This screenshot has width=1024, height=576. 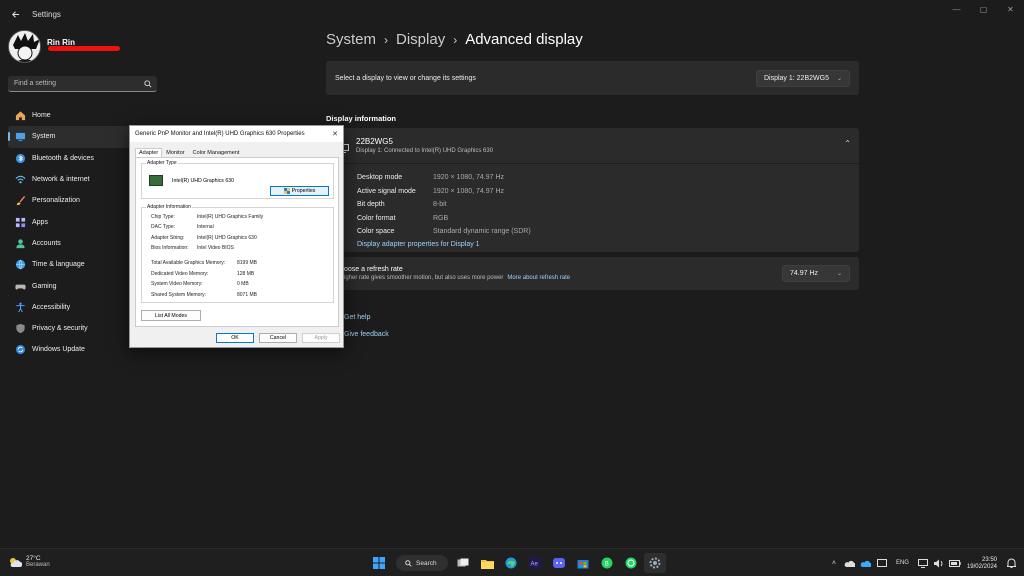 What do you see at coordinates (608, 244) in the screenshot?
I see `display-adapter-properties-link: Display adapter properties for Display 1` at bounding box center [608, 244].